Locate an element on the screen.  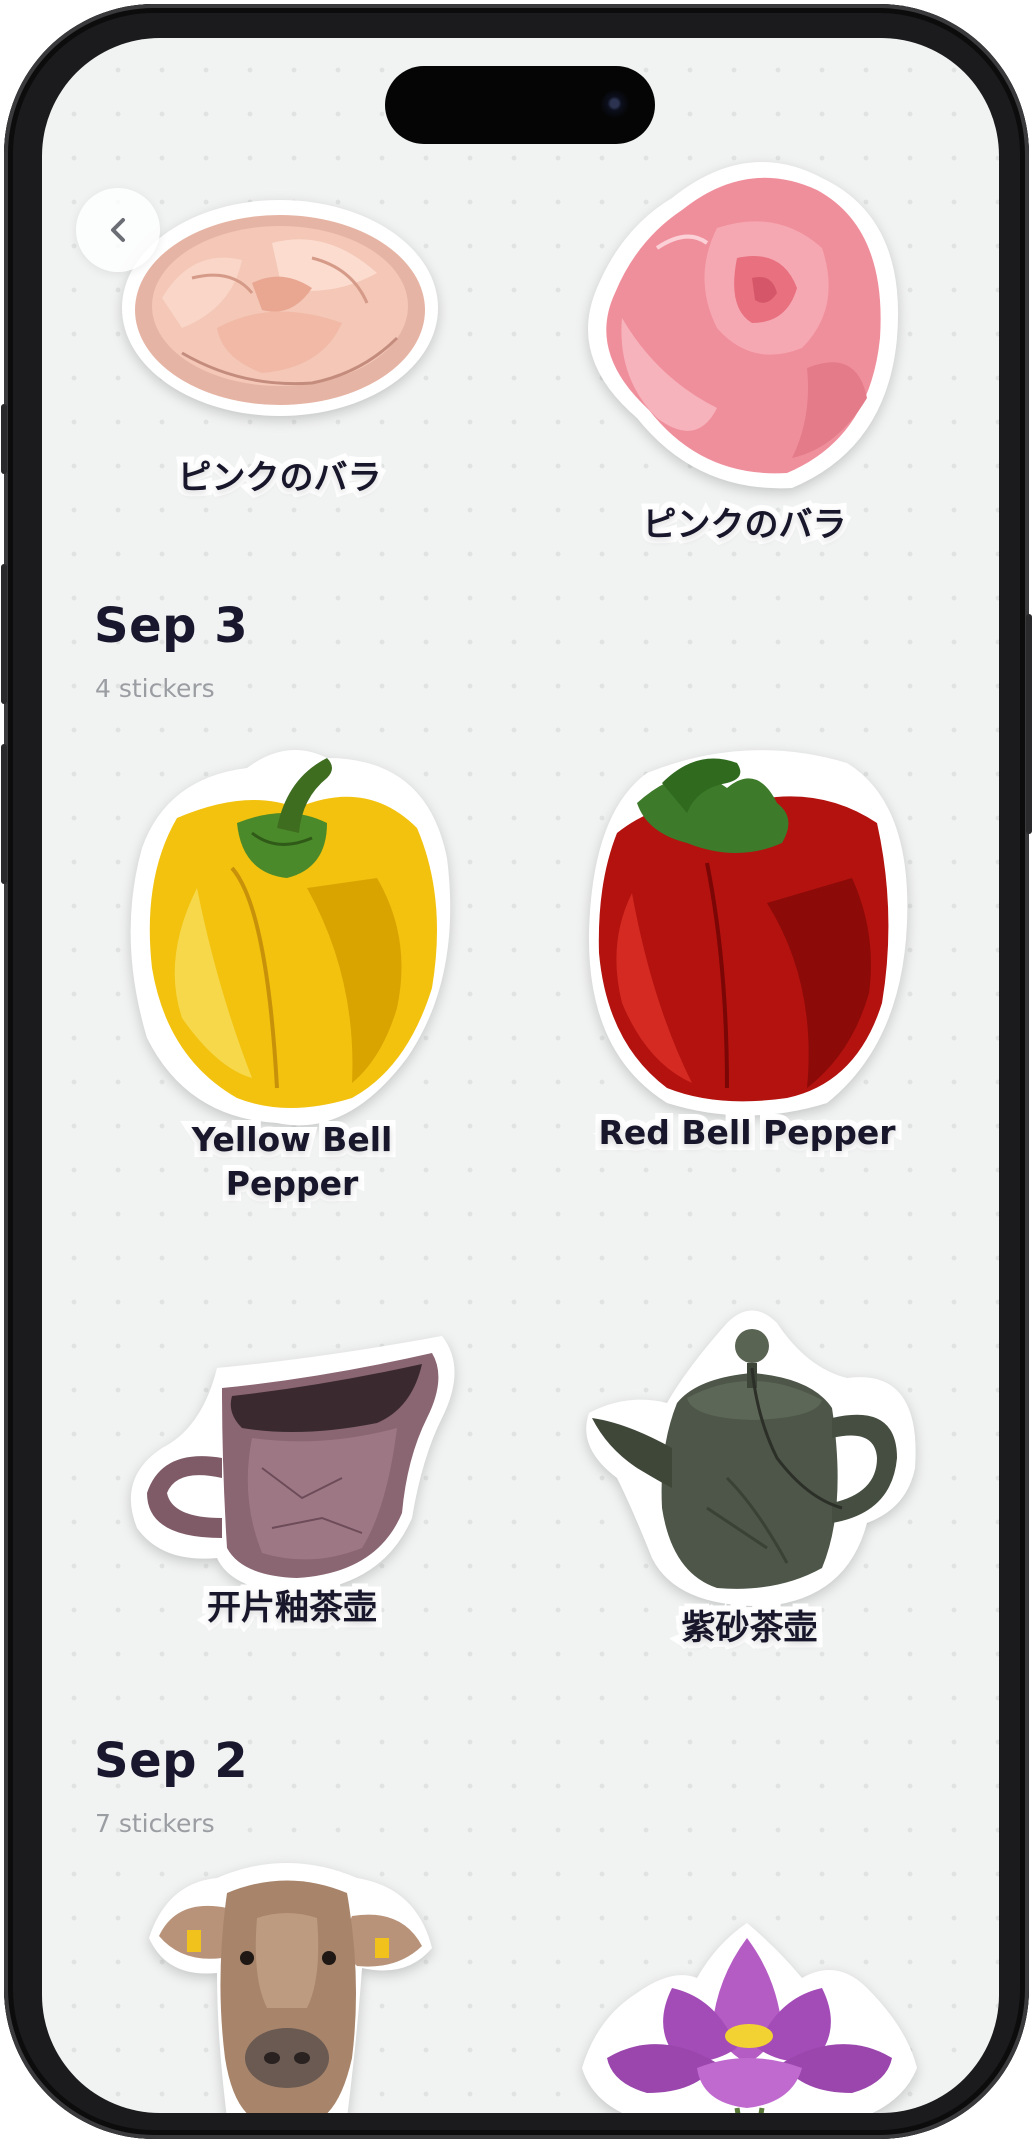
front-camera is located at coordinates (616, 105).